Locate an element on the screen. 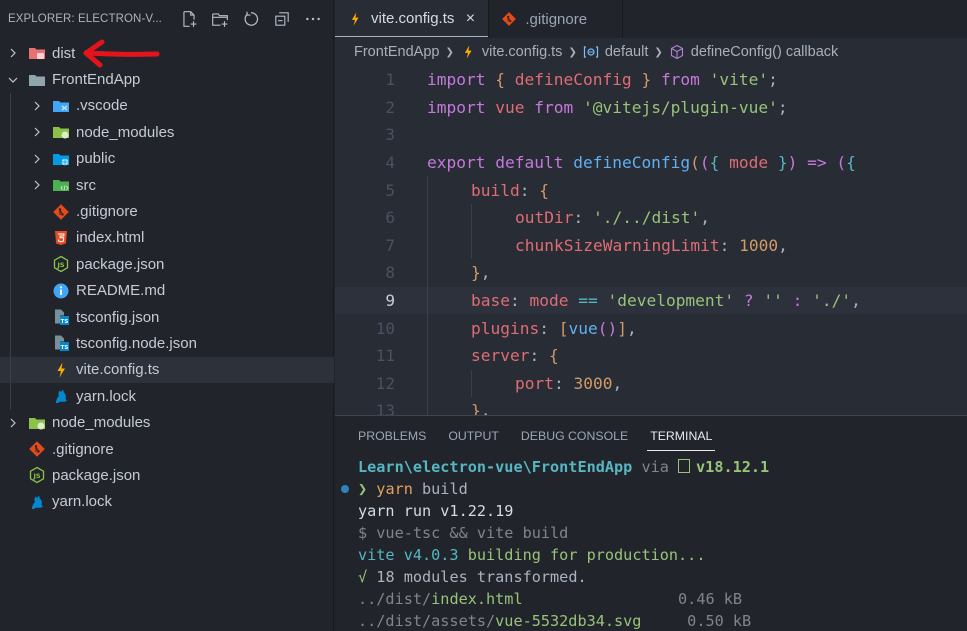 This screenshot has height=631, width=967. code-line: 8}, is located at coordinates (651, 273).